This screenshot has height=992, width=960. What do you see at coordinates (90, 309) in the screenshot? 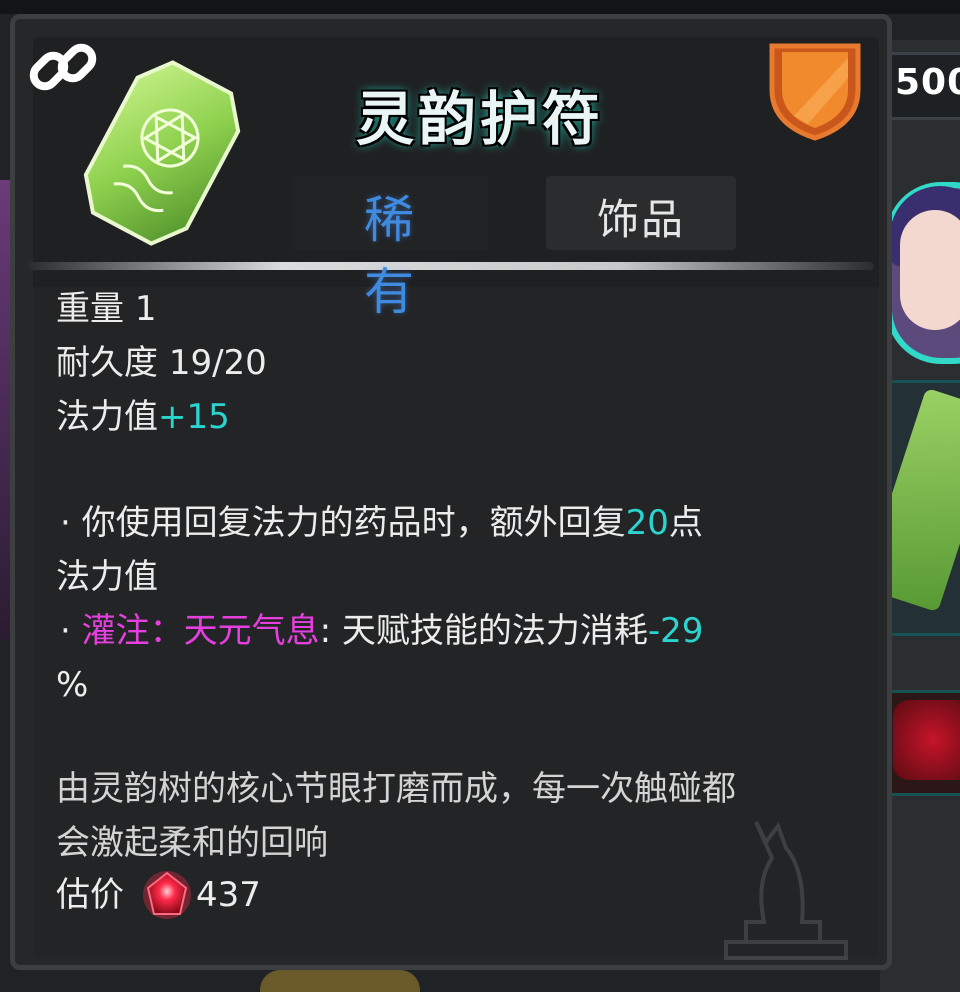
I see `weight-label: 重量` at bounding box center [90, 309].